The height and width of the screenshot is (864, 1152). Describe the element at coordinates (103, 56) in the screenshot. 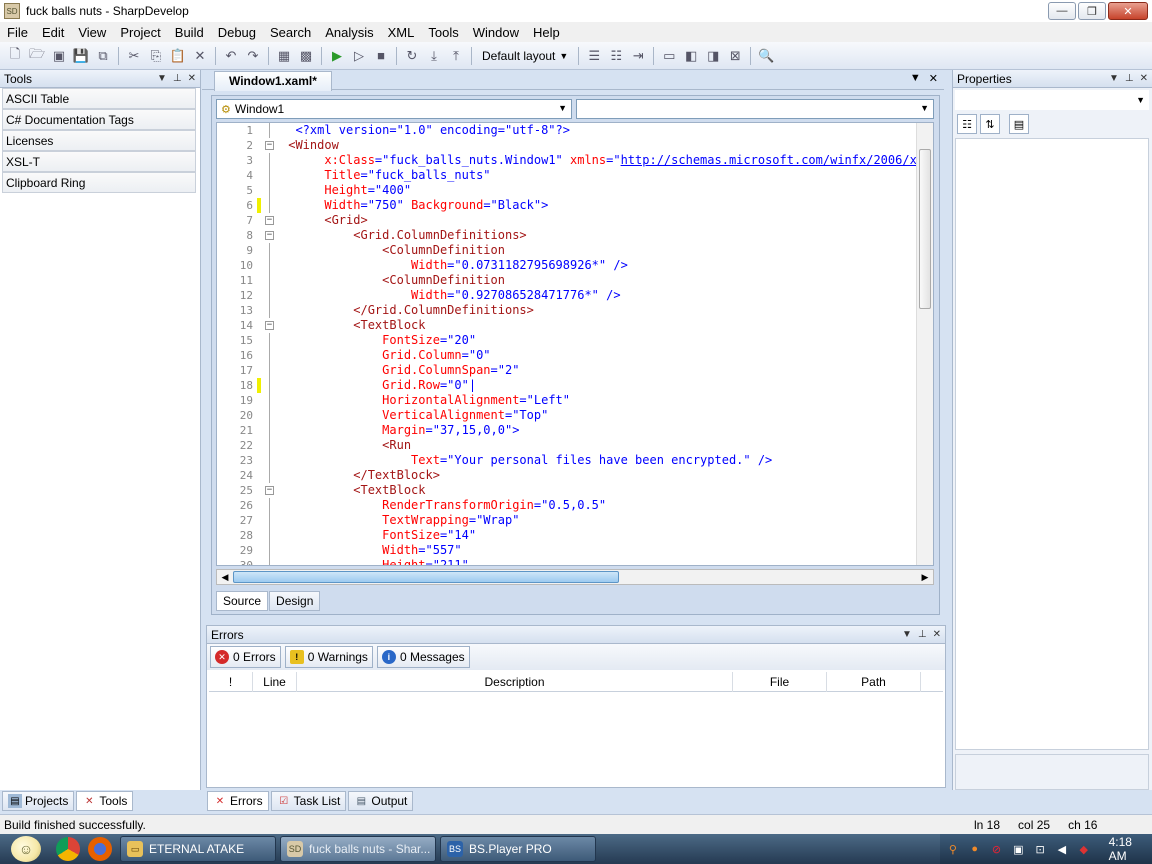

I see `save-all-icon: ⧉` at that location.